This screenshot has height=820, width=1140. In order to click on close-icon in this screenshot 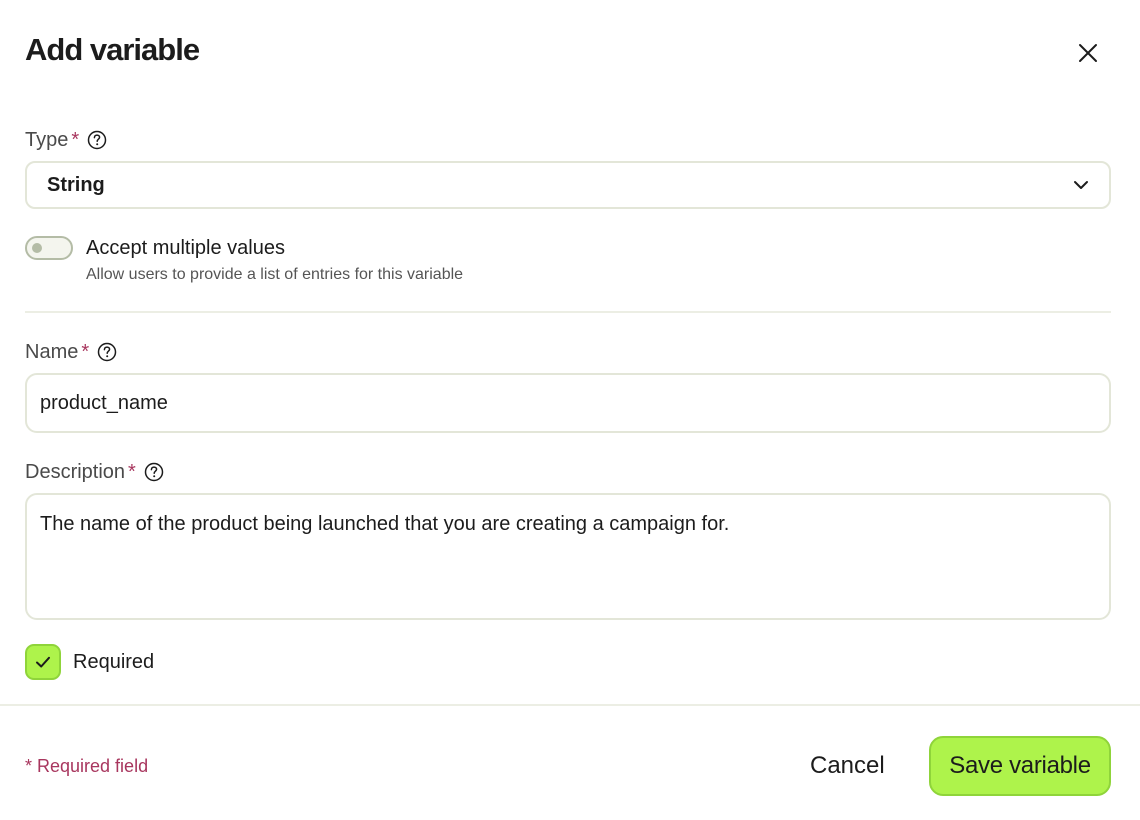, I will do `click(1088, 53)`.